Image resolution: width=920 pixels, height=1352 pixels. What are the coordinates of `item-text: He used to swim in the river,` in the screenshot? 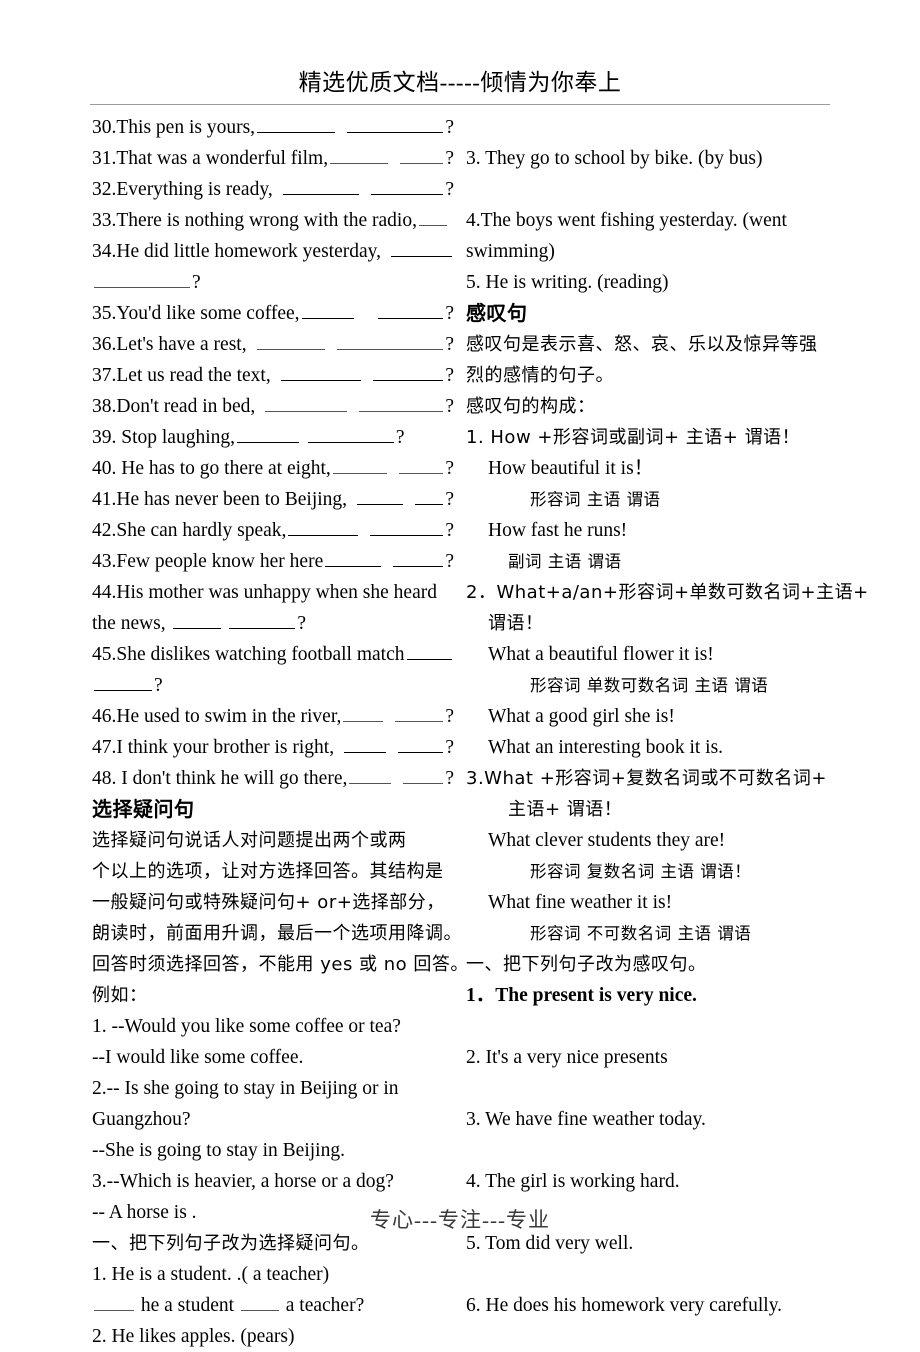 It's located at (229, 716).